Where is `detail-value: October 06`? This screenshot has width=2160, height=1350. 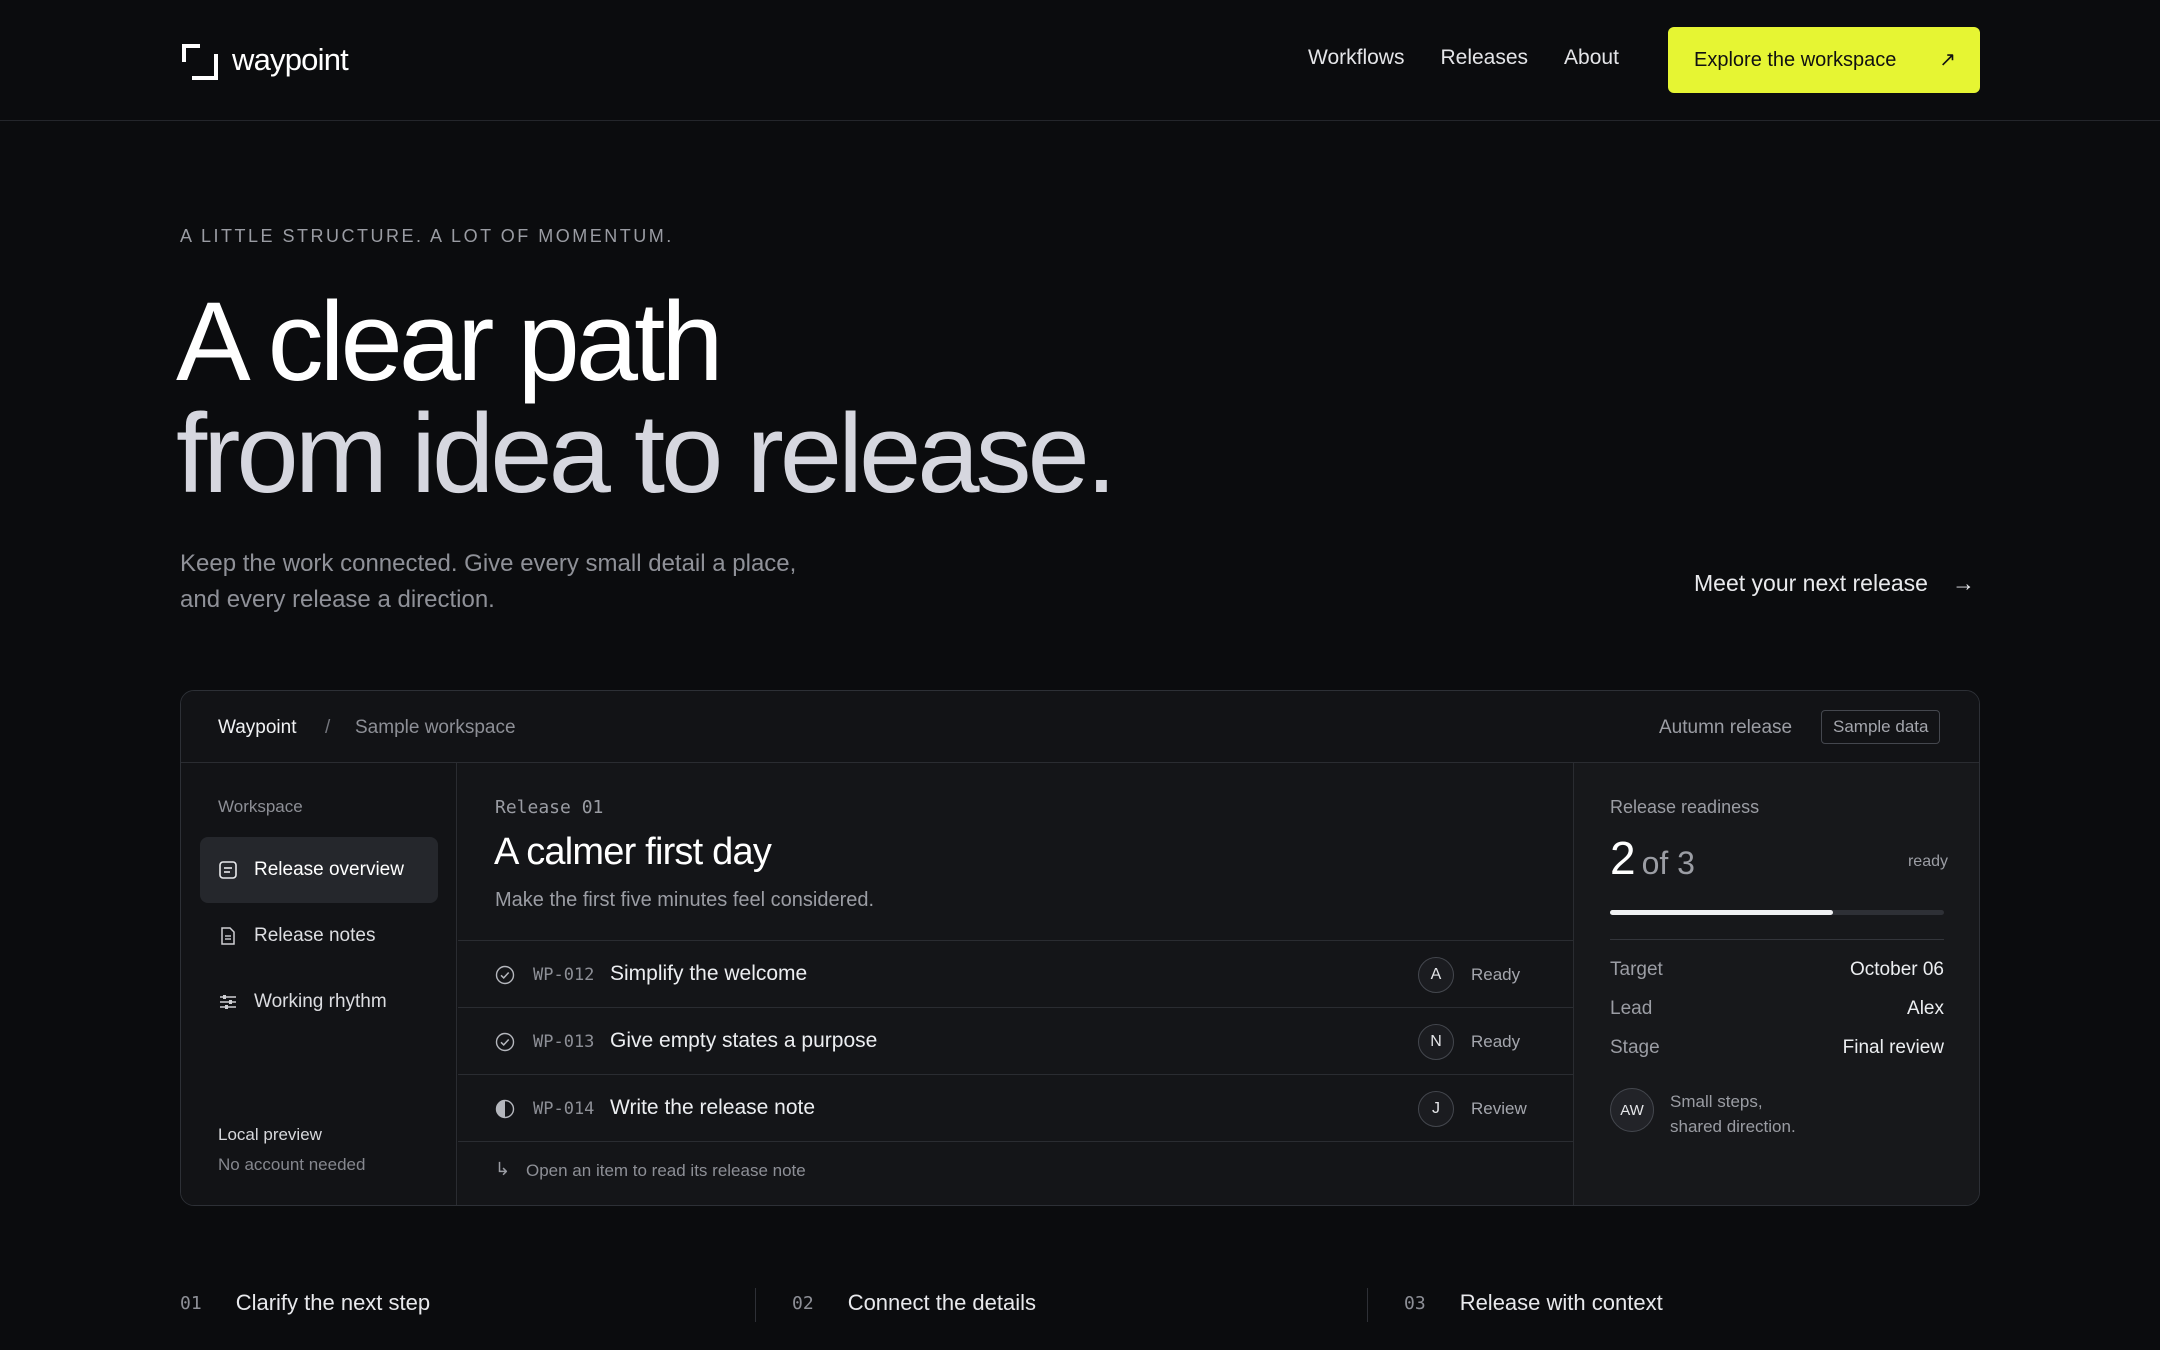
detail-value: October 06 is located at coordinates (1897, 969).